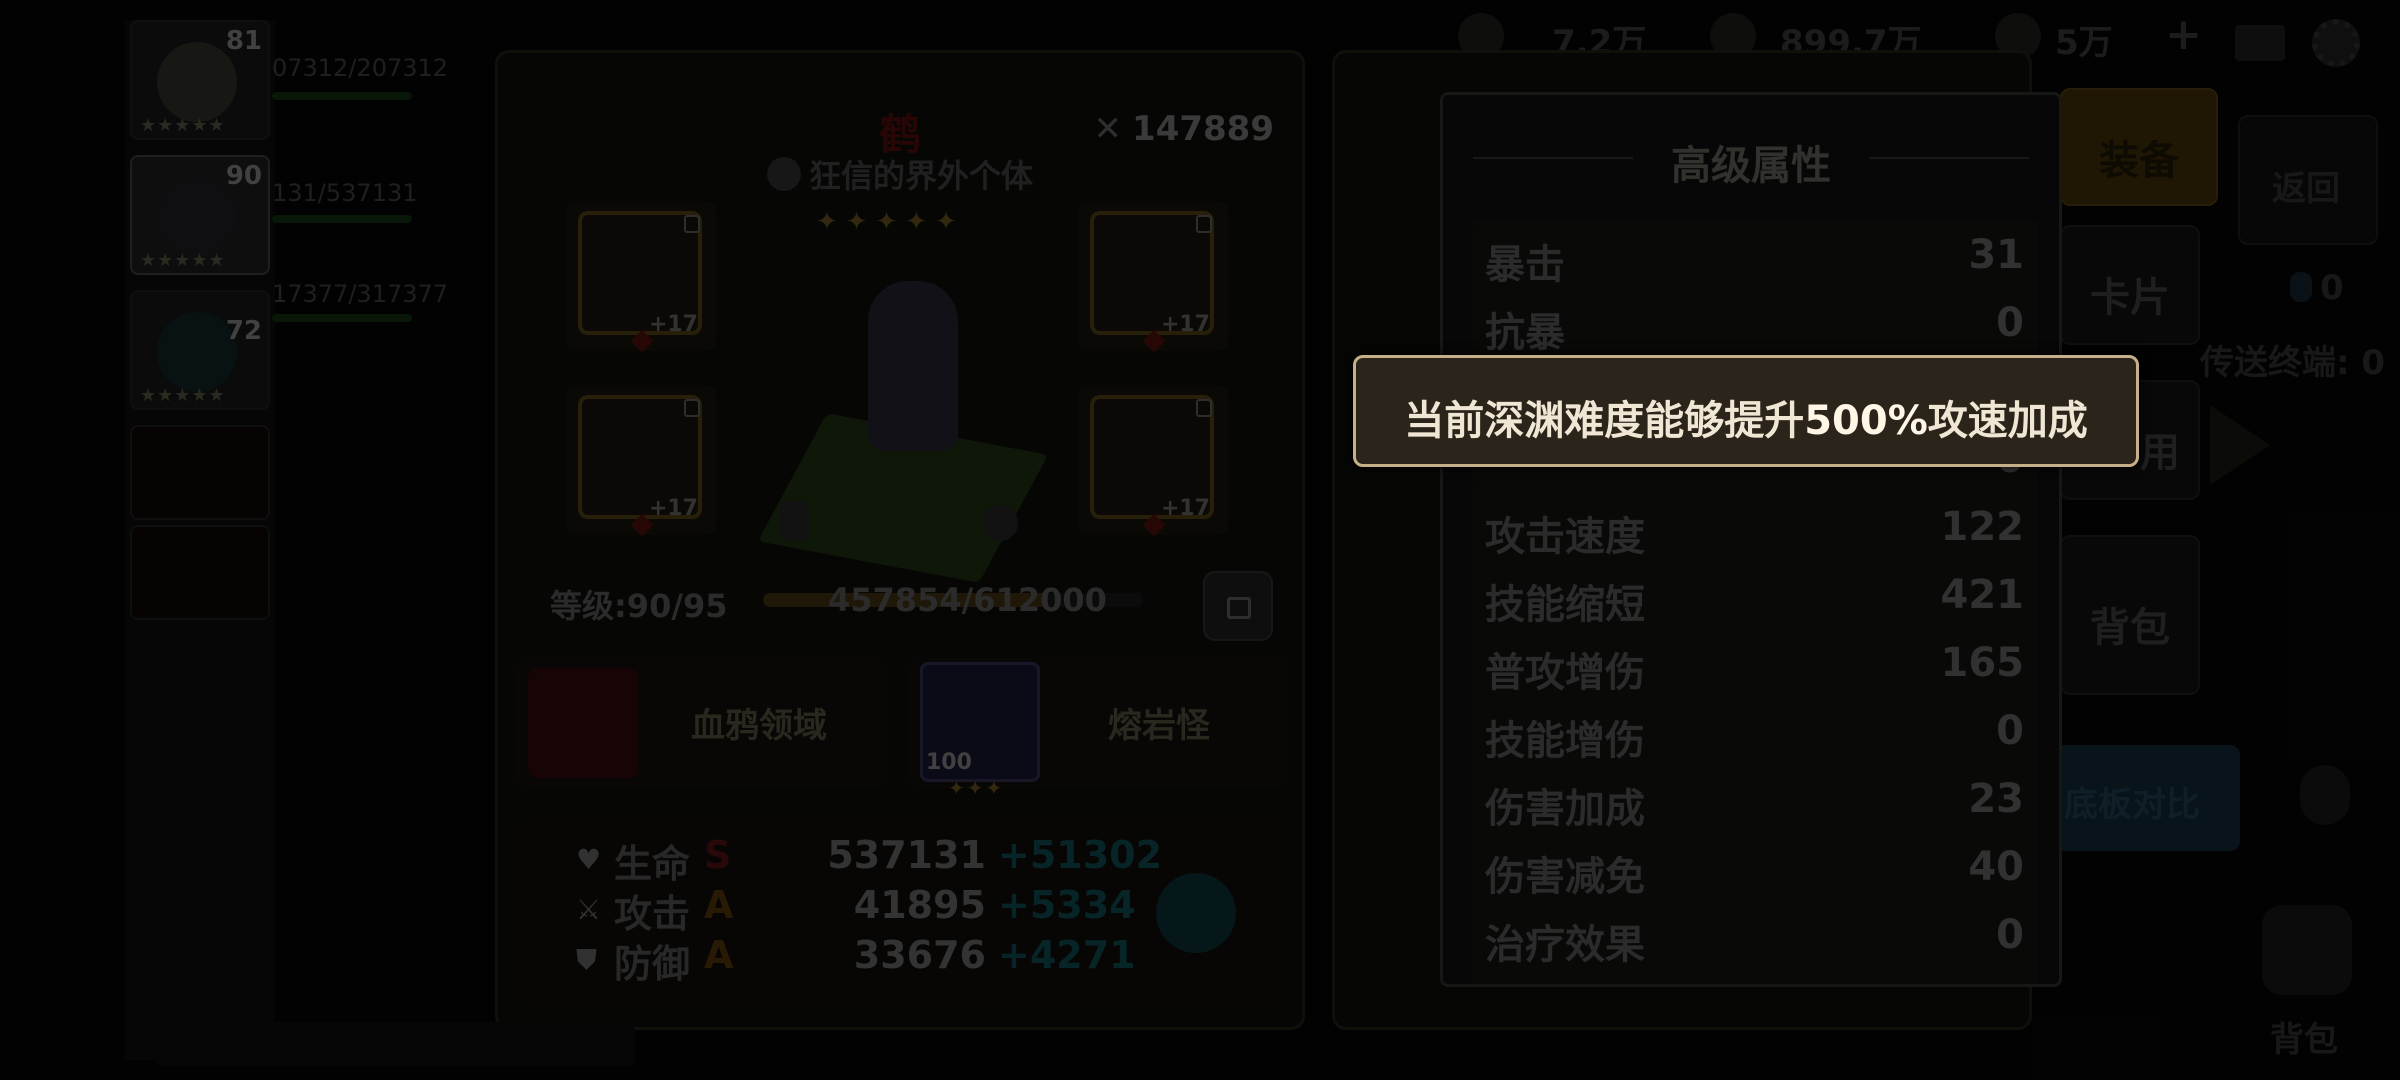  I want to click on hero-subtitle-text: 狂信的界外个体, so click(920, 176).